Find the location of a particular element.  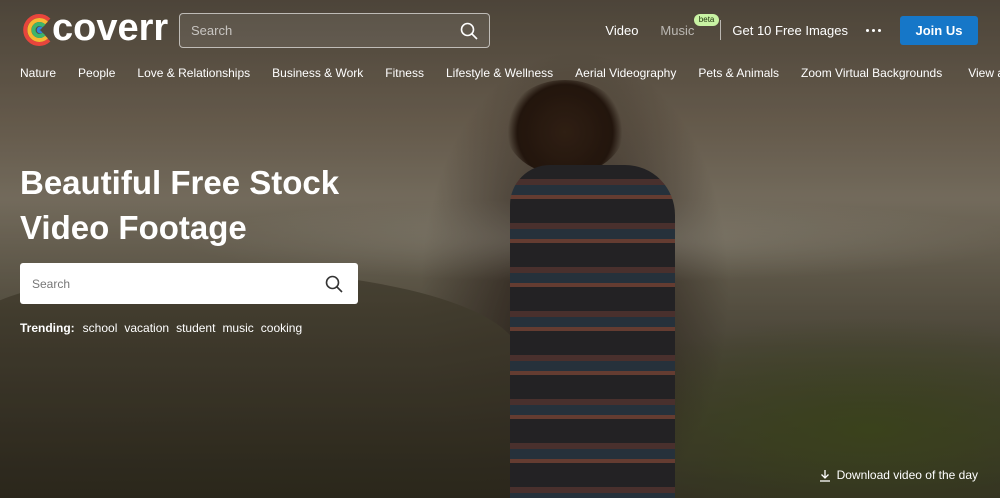

nav-video-link: Video is located at coordinates (621, 30).